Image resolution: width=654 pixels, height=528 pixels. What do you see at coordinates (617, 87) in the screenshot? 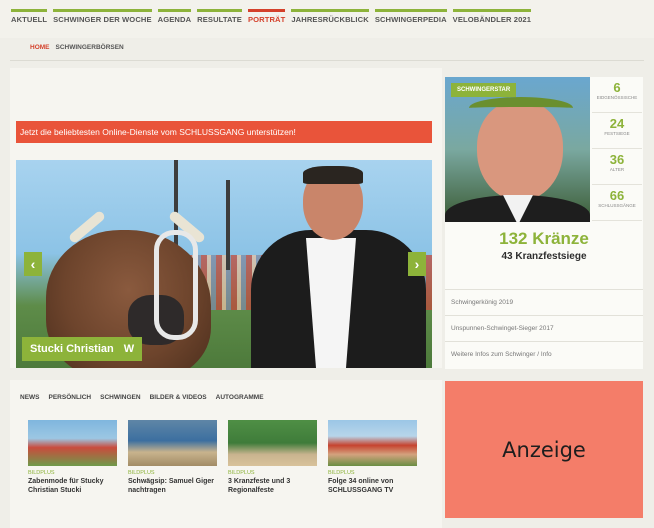
I see `stat-value: 6` at bounding box center [617, 87].